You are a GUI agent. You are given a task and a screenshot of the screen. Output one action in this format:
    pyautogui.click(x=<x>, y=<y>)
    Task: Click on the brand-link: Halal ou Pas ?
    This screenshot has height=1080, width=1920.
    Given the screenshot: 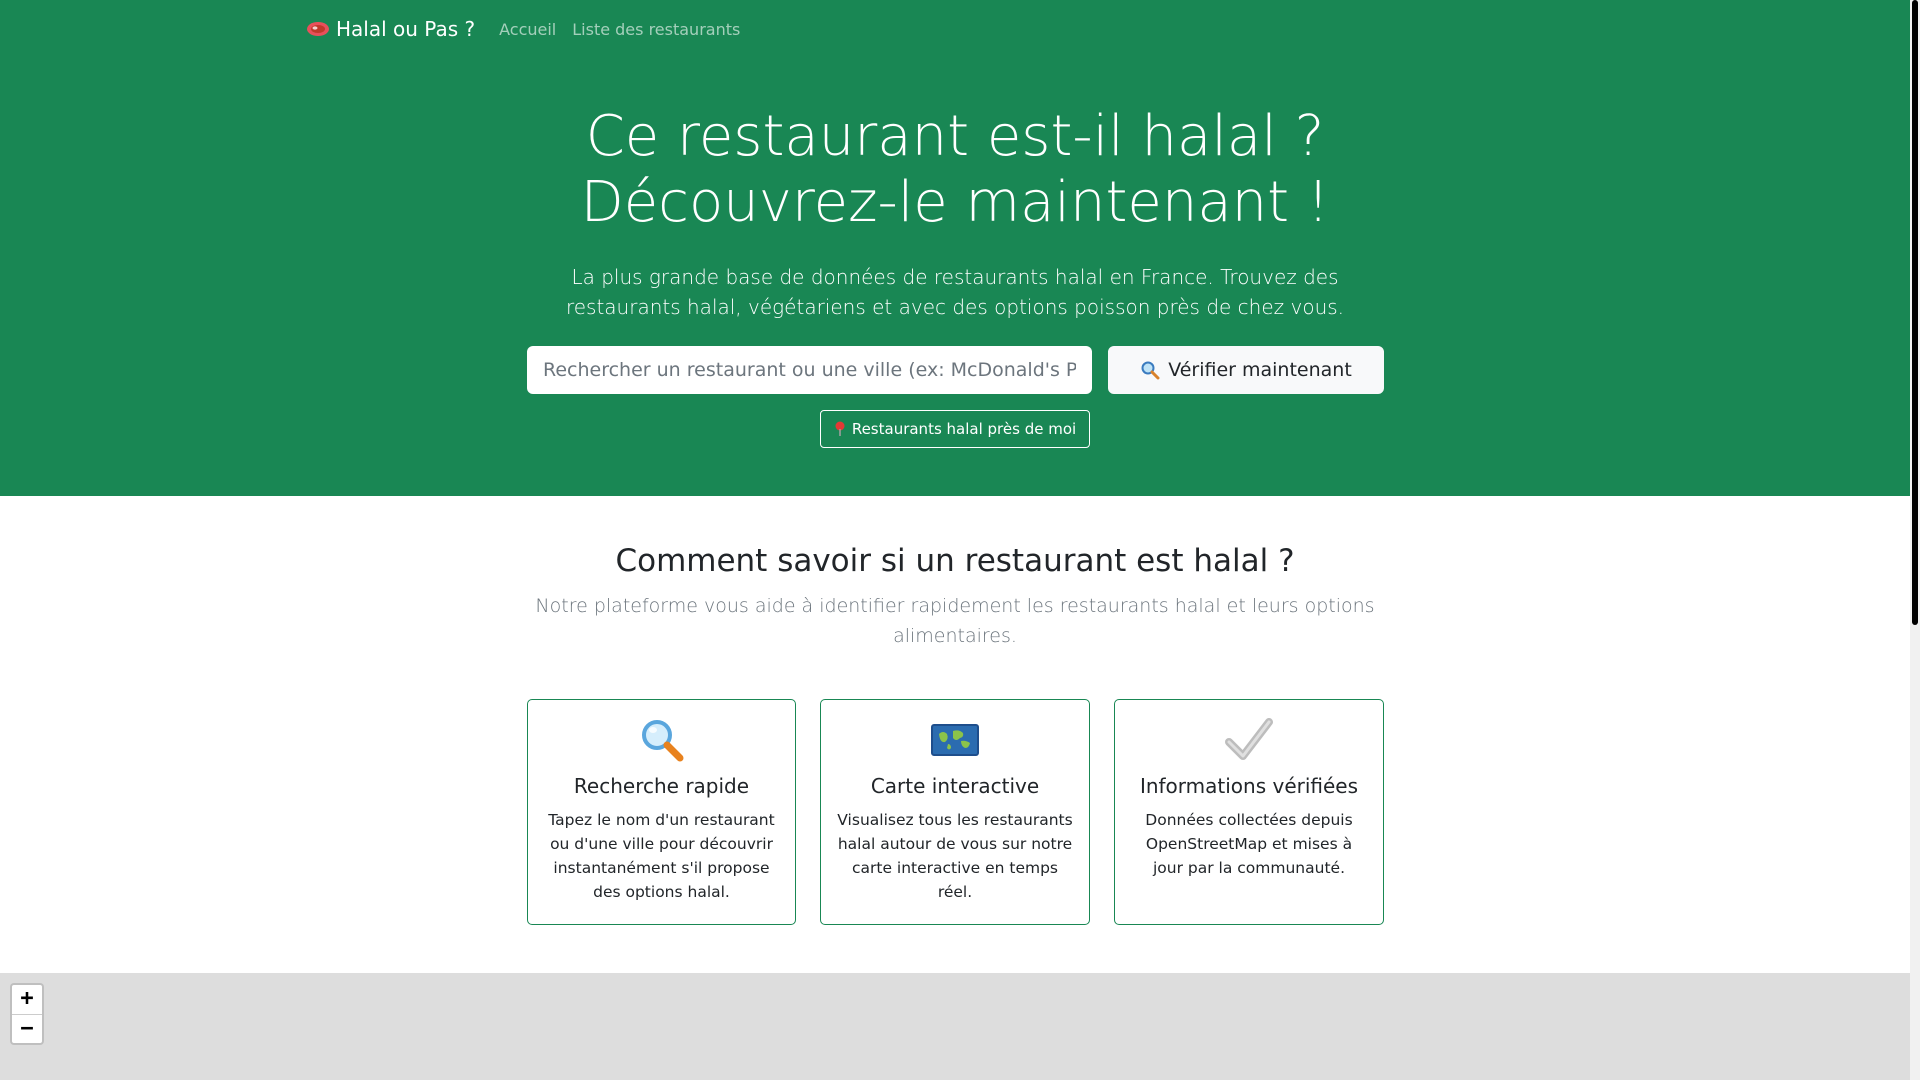 What is the action you would take?
    pyautogui.click(x=390, y=29)
    